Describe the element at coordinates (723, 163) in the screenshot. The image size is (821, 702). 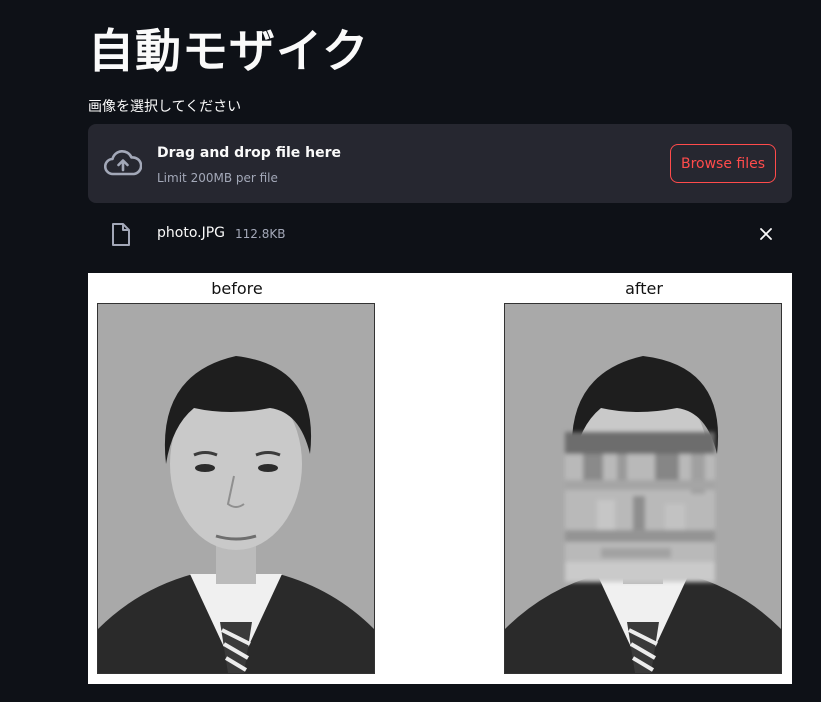
I see `browse-files-button: Browse files` at that location.